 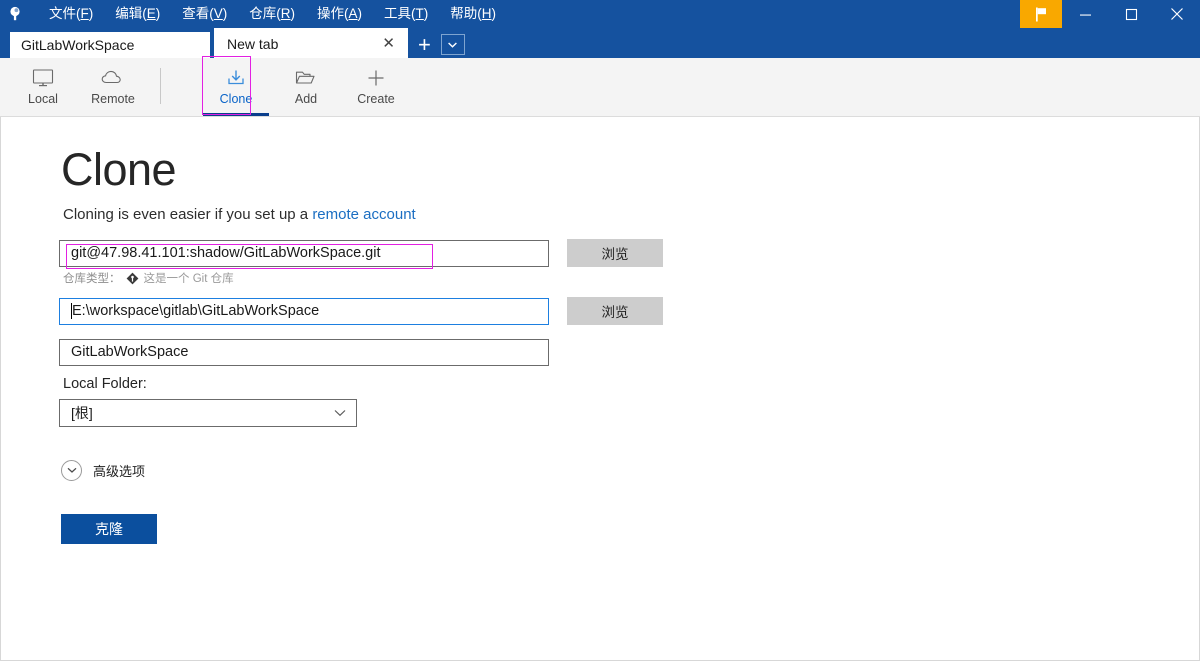 What do you see at coordinates (208, 413) in the screenshot?
I see `local-folder-select: [根]` at bounding box center [208, 413].